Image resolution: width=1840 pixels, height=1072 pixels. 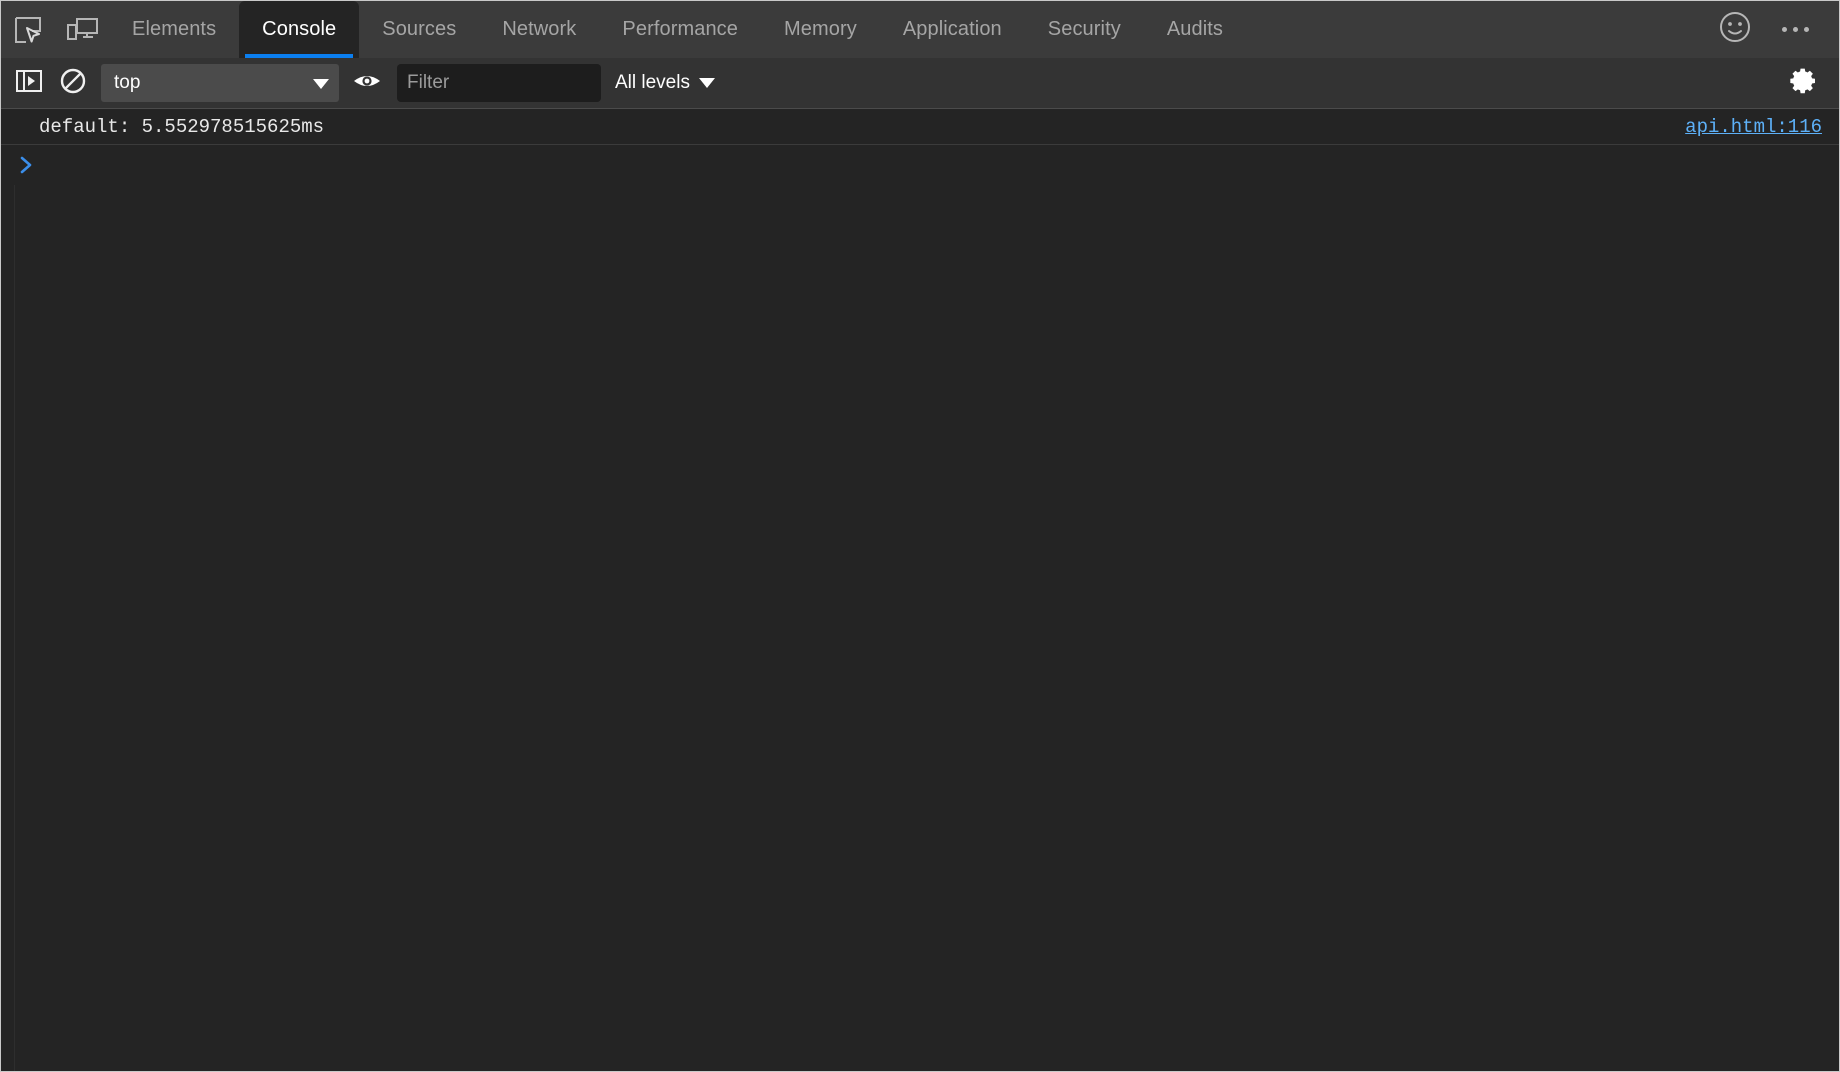 I want to click on tab-elements: Elements, so click(x=174, y=29).